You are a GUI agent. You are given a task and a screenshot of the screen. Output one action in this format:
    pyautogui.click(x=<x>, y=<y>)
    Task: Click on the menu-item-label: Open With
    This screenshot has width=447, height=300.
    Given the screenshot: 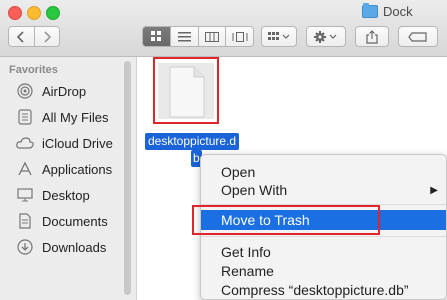 What is the action you would take?
    pyautogui.click(x=254, y=190)
    